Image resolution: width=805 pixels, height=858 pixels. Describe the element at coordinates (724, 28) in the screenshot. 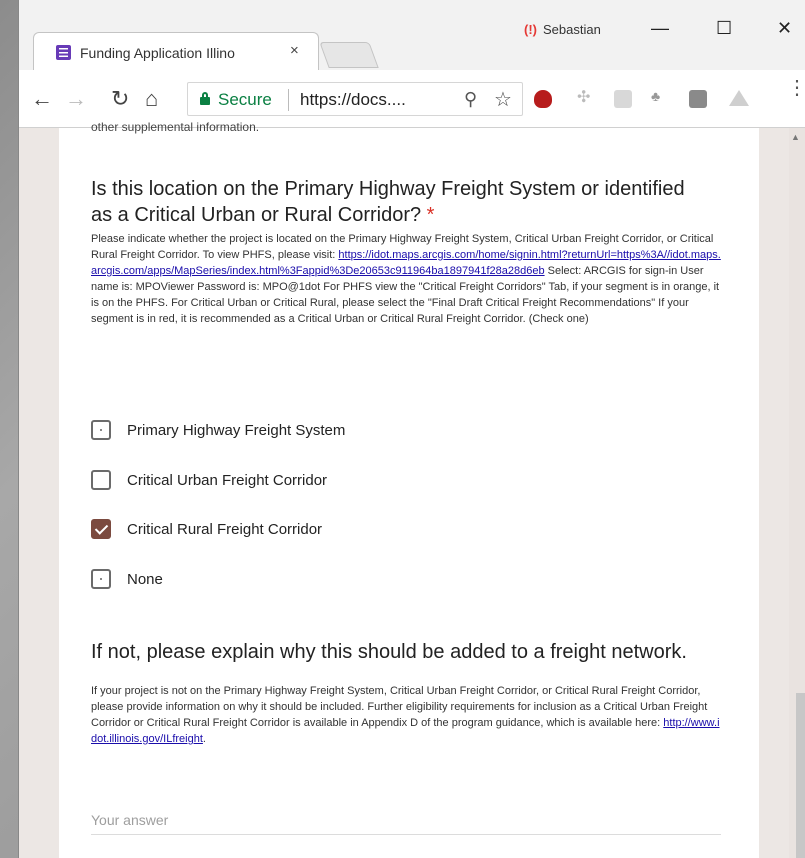

I see `maximize-button: ☐` at that location.